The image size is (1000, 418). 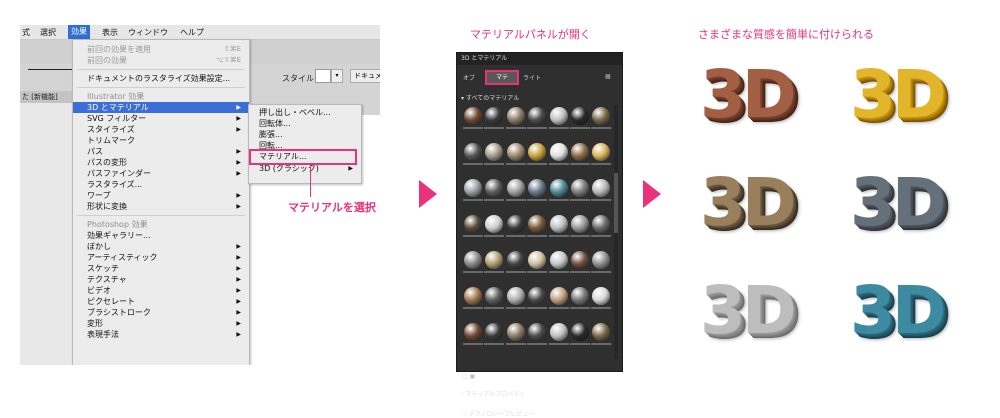 What do you see at coordinates (323, 76) in the screenshot?
I see `style-swatch` at bounding box center [323, 76].